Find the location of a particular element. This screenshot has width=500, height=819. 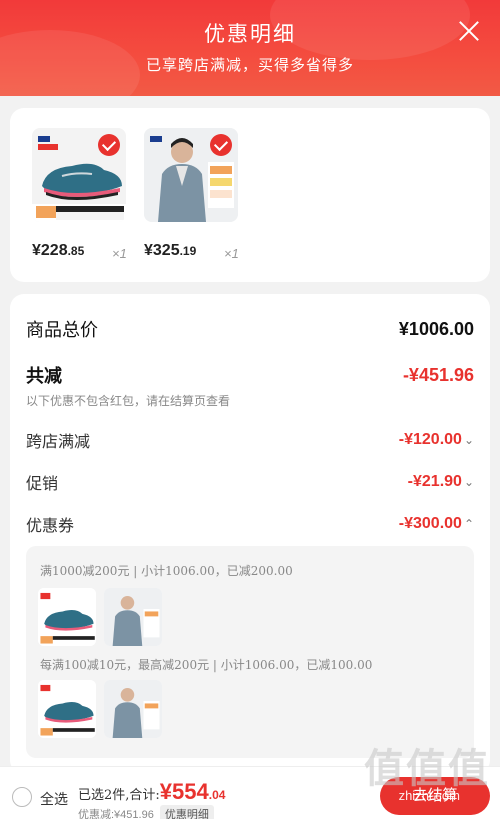

close-icon is located at coordinates (469, 31).